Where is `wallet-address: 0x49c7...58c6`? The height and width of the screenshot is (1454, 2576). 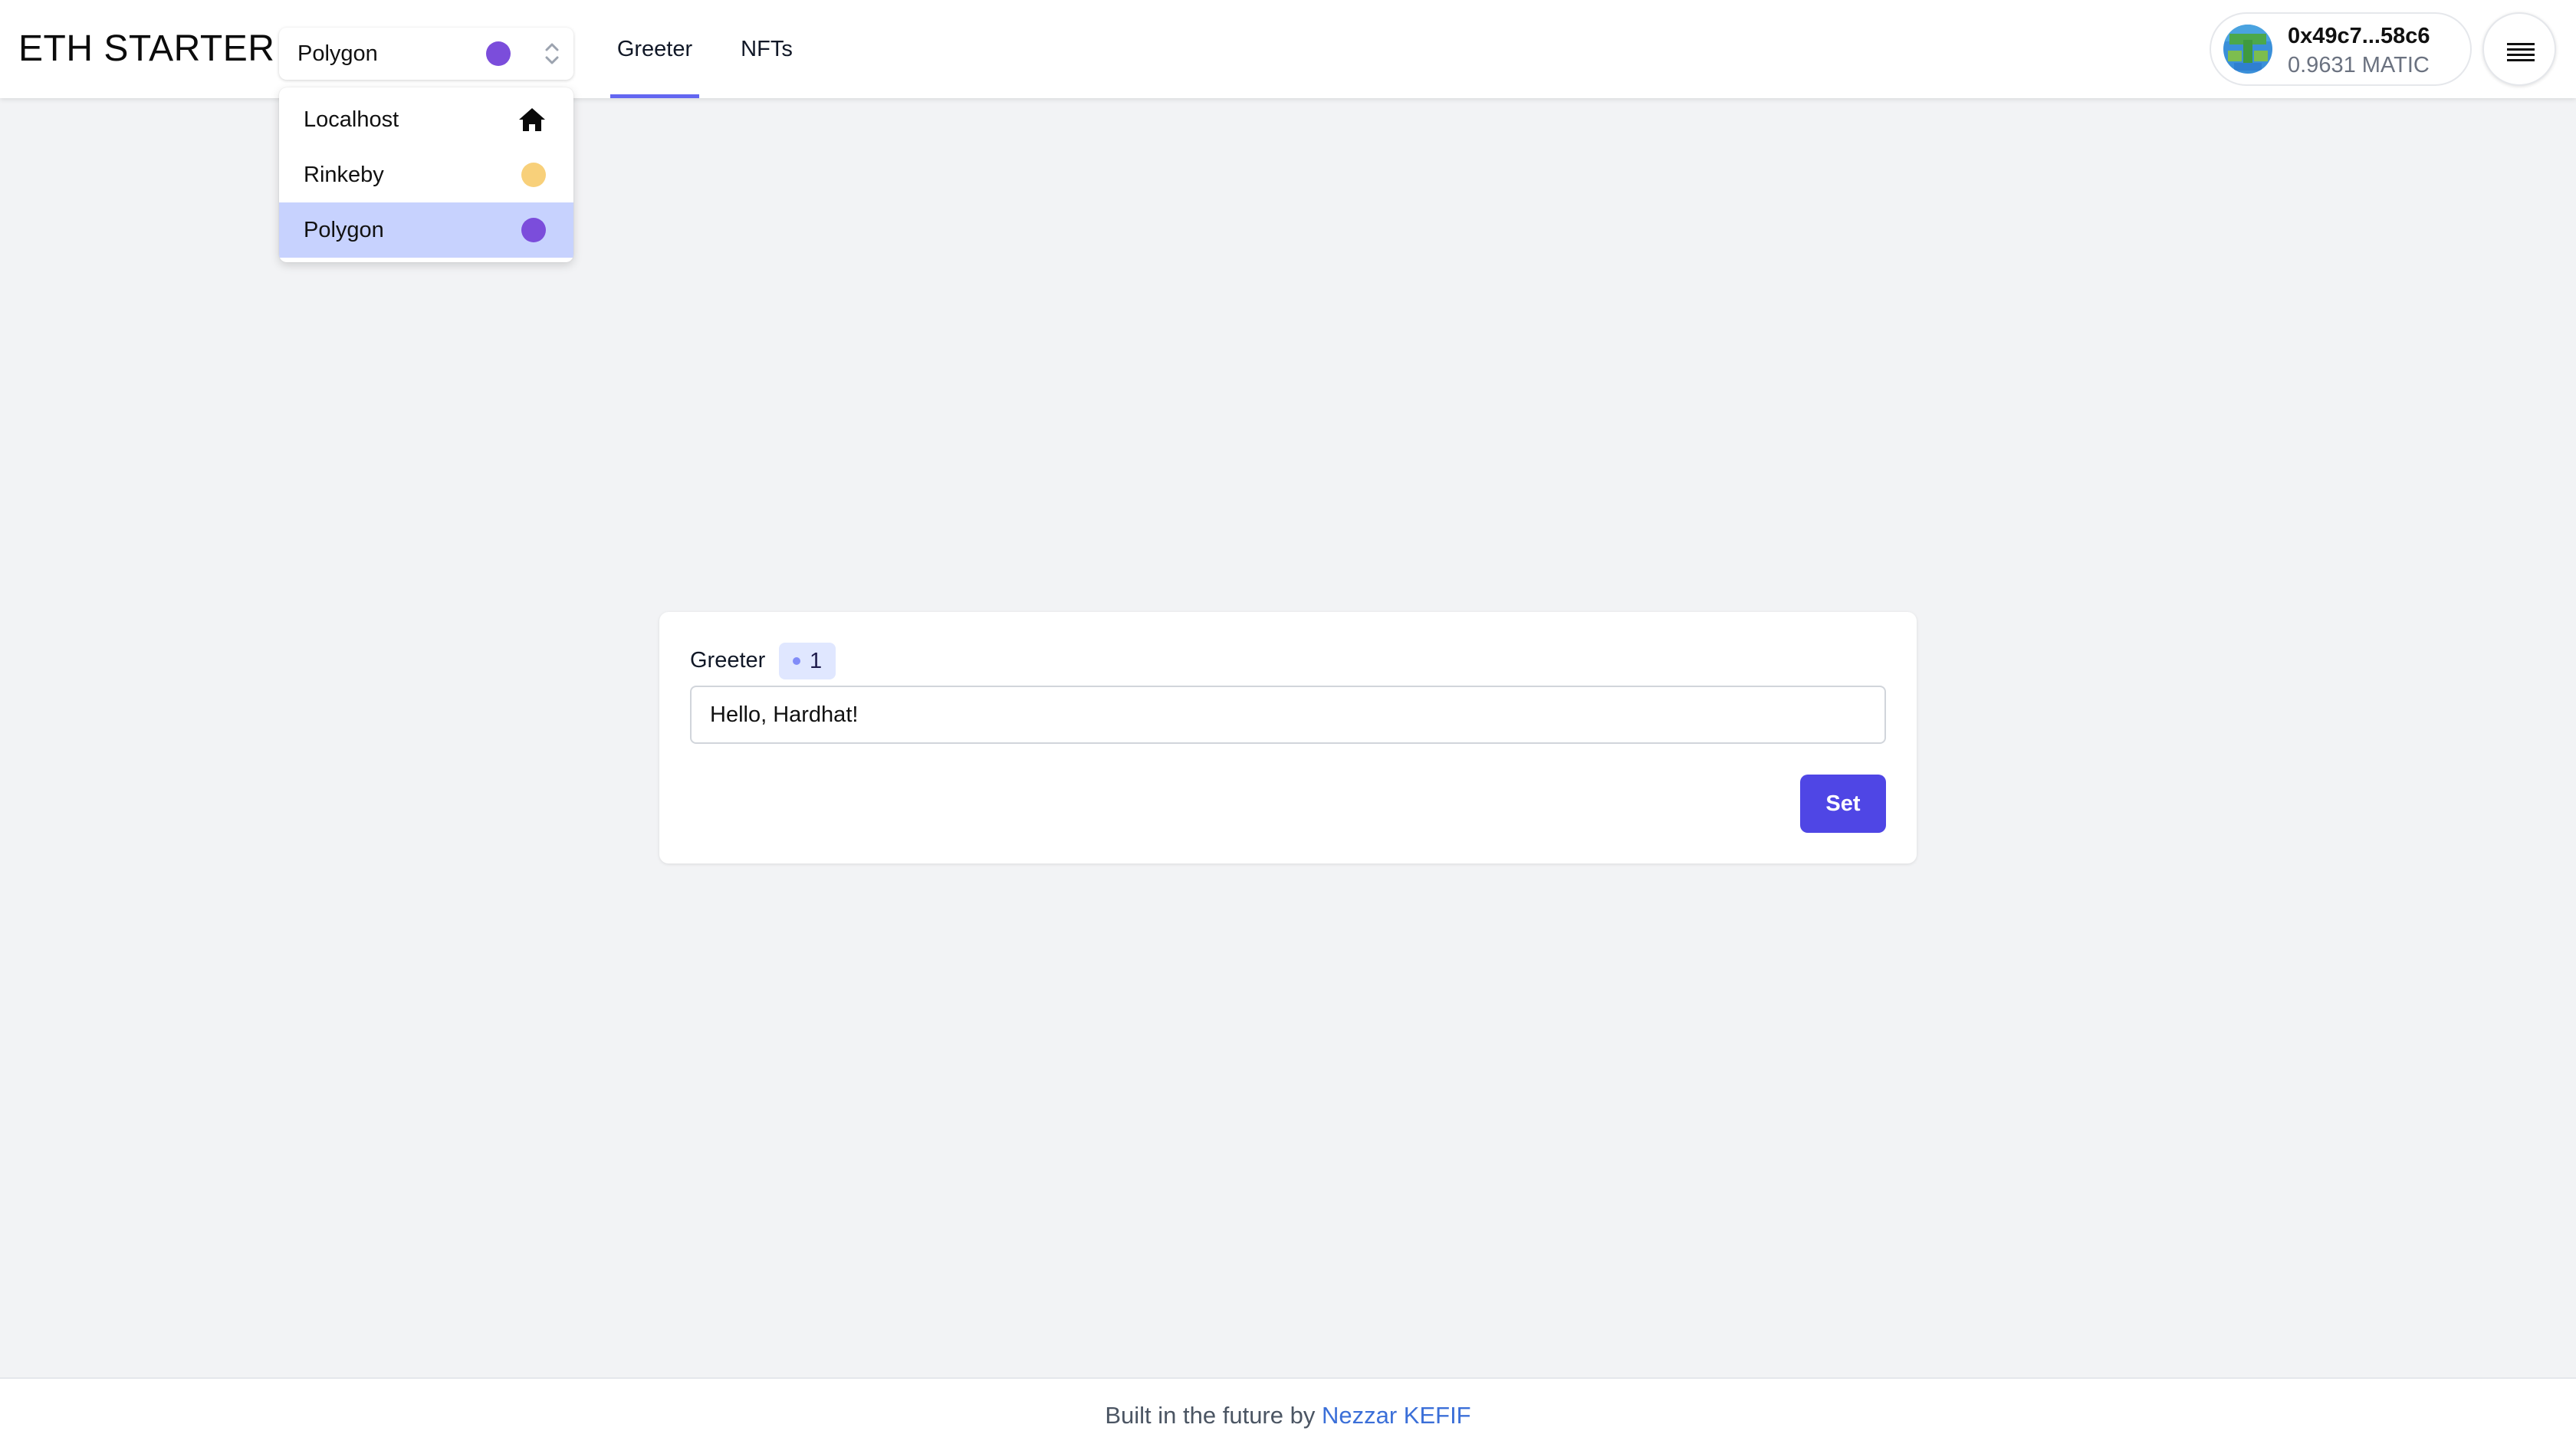
wallet-address: 0x49c7...58c6 is located at coordinates (2359, 36).